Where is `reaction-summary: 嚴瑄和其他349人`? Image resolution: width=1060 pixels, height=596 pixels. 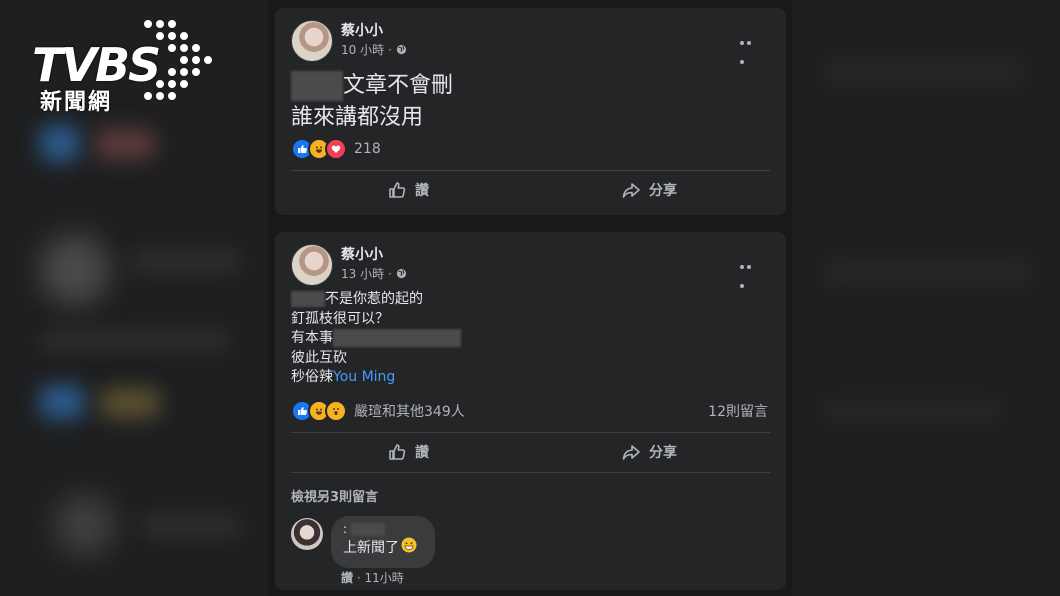
reaction-summary: 嚴瑄和其他349人 is located at coordinates (378, 411).